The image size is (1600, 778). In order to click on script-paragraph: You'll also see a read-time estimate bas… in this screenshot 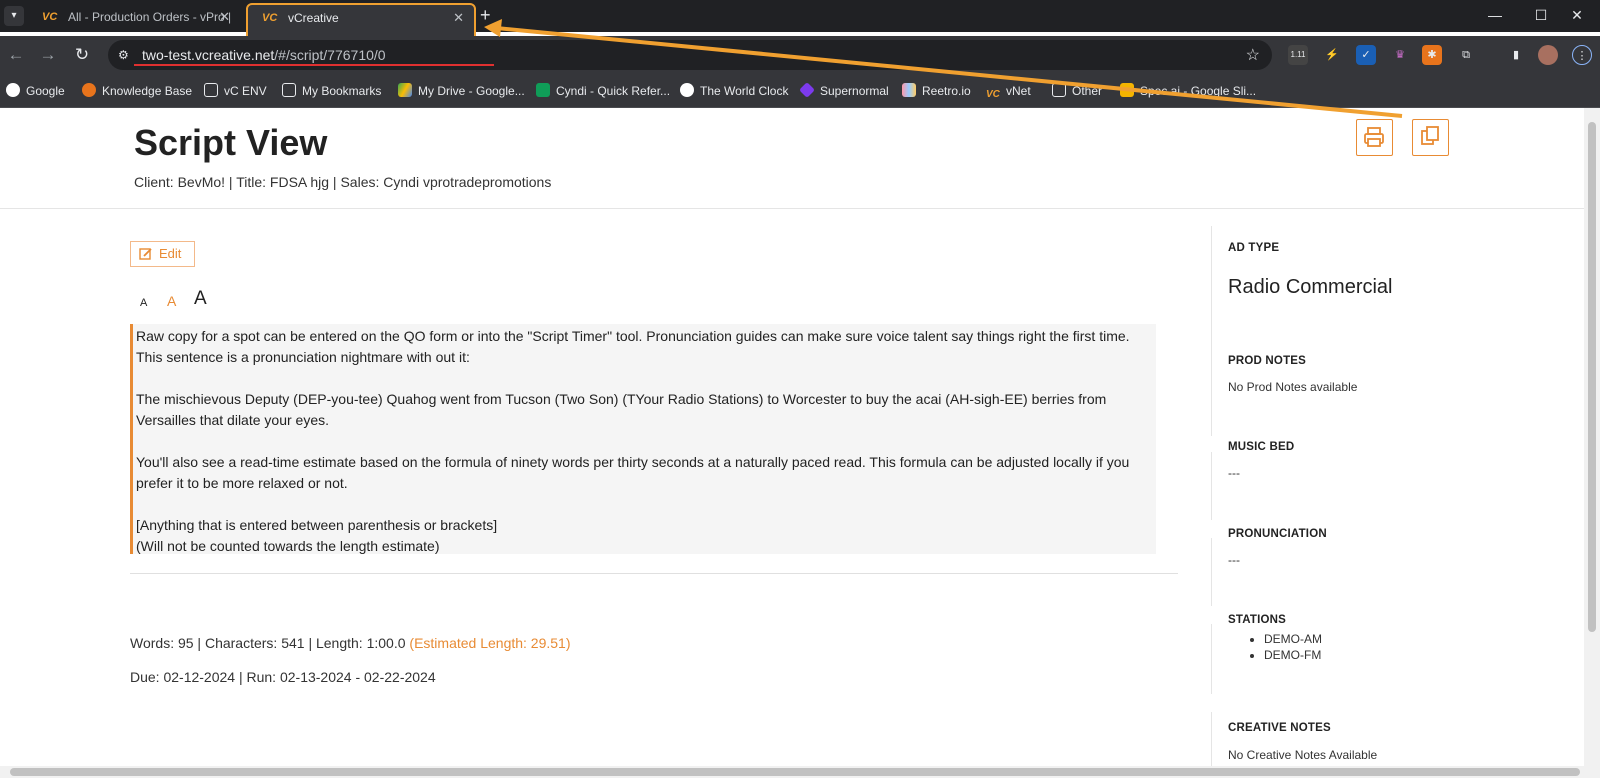, I will do `click(633, 472)`.